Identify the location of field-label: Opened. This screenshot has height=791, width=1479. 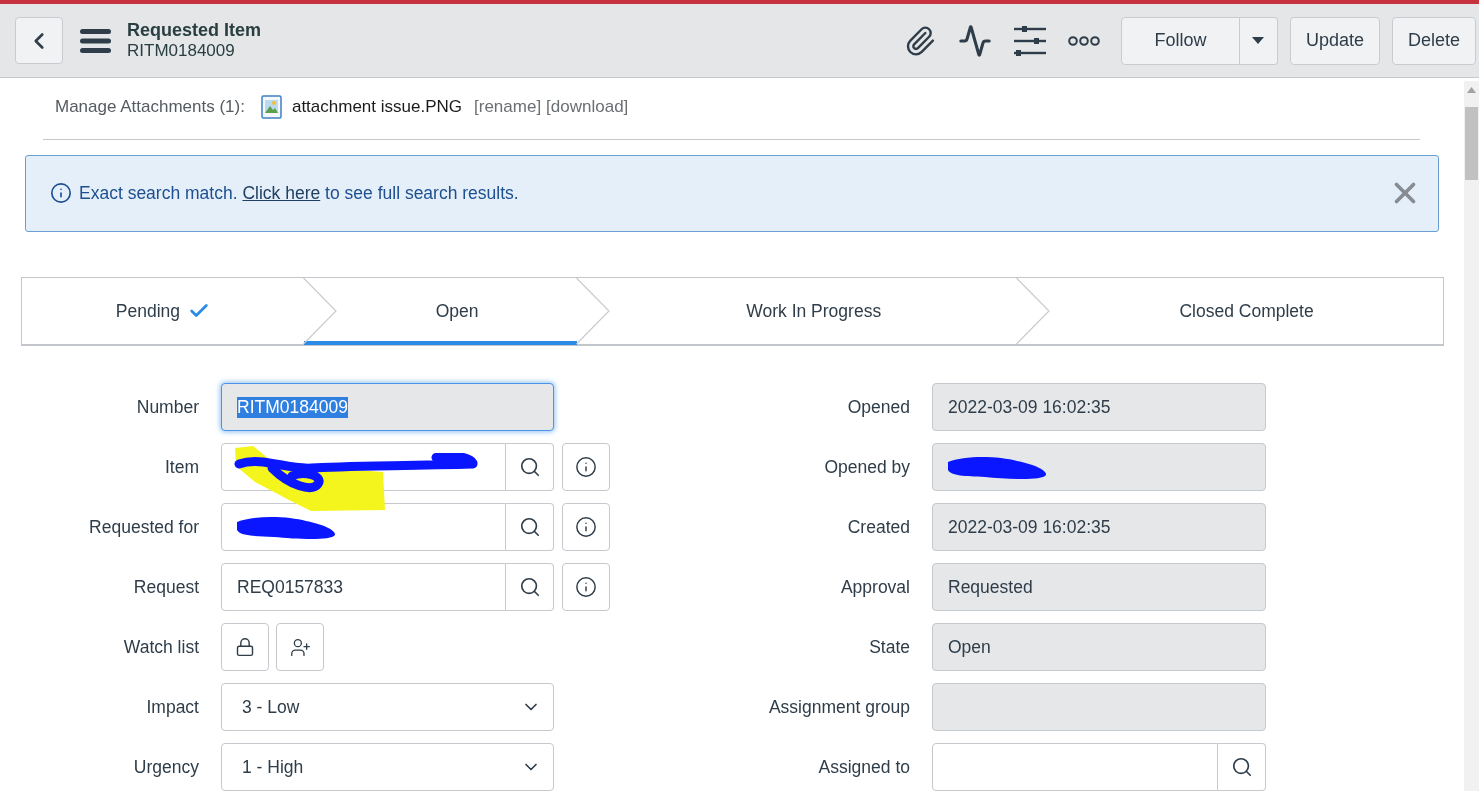
(878, 407).